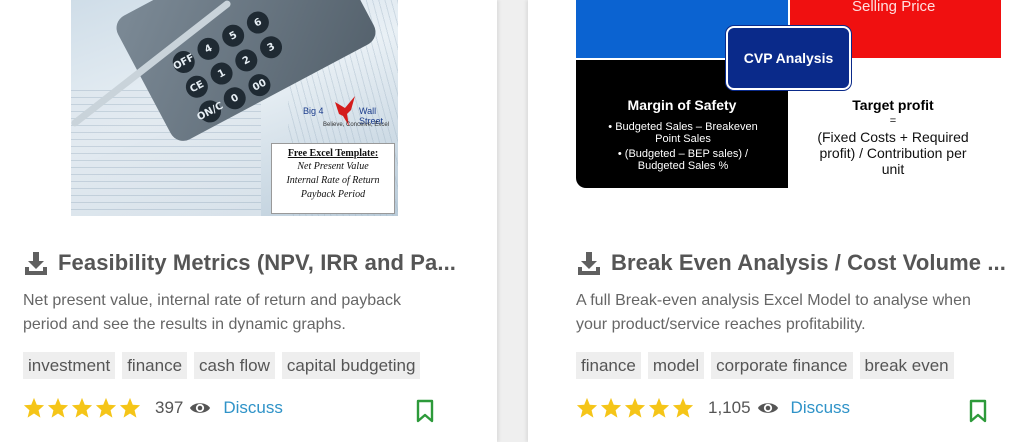 This screenshot has width=1024, height=442. Describe the element at coordinates (258, 22) in the screenshot. I see `calc-key: 6` at that location.